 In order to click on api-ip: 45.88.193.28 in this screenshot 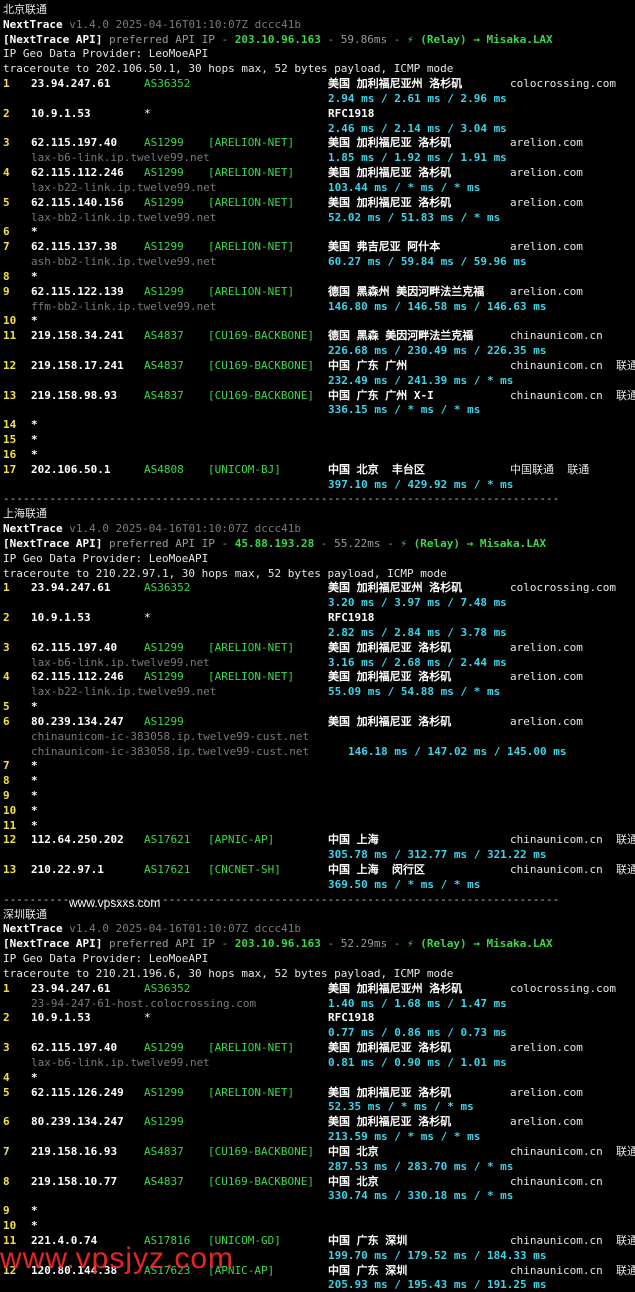, I will do `click(274, 543)`.